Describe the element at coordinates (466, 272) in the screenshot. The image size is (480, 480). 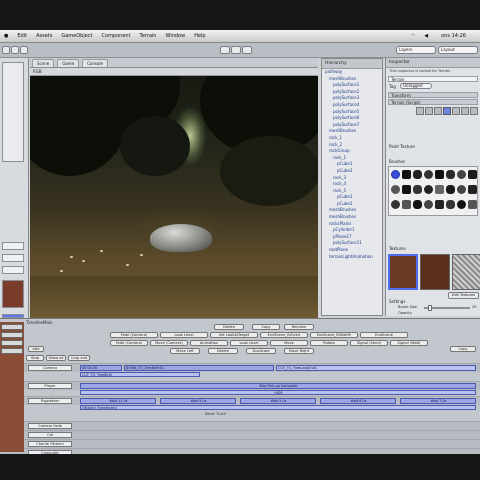
I see `texture-rock` at that location.